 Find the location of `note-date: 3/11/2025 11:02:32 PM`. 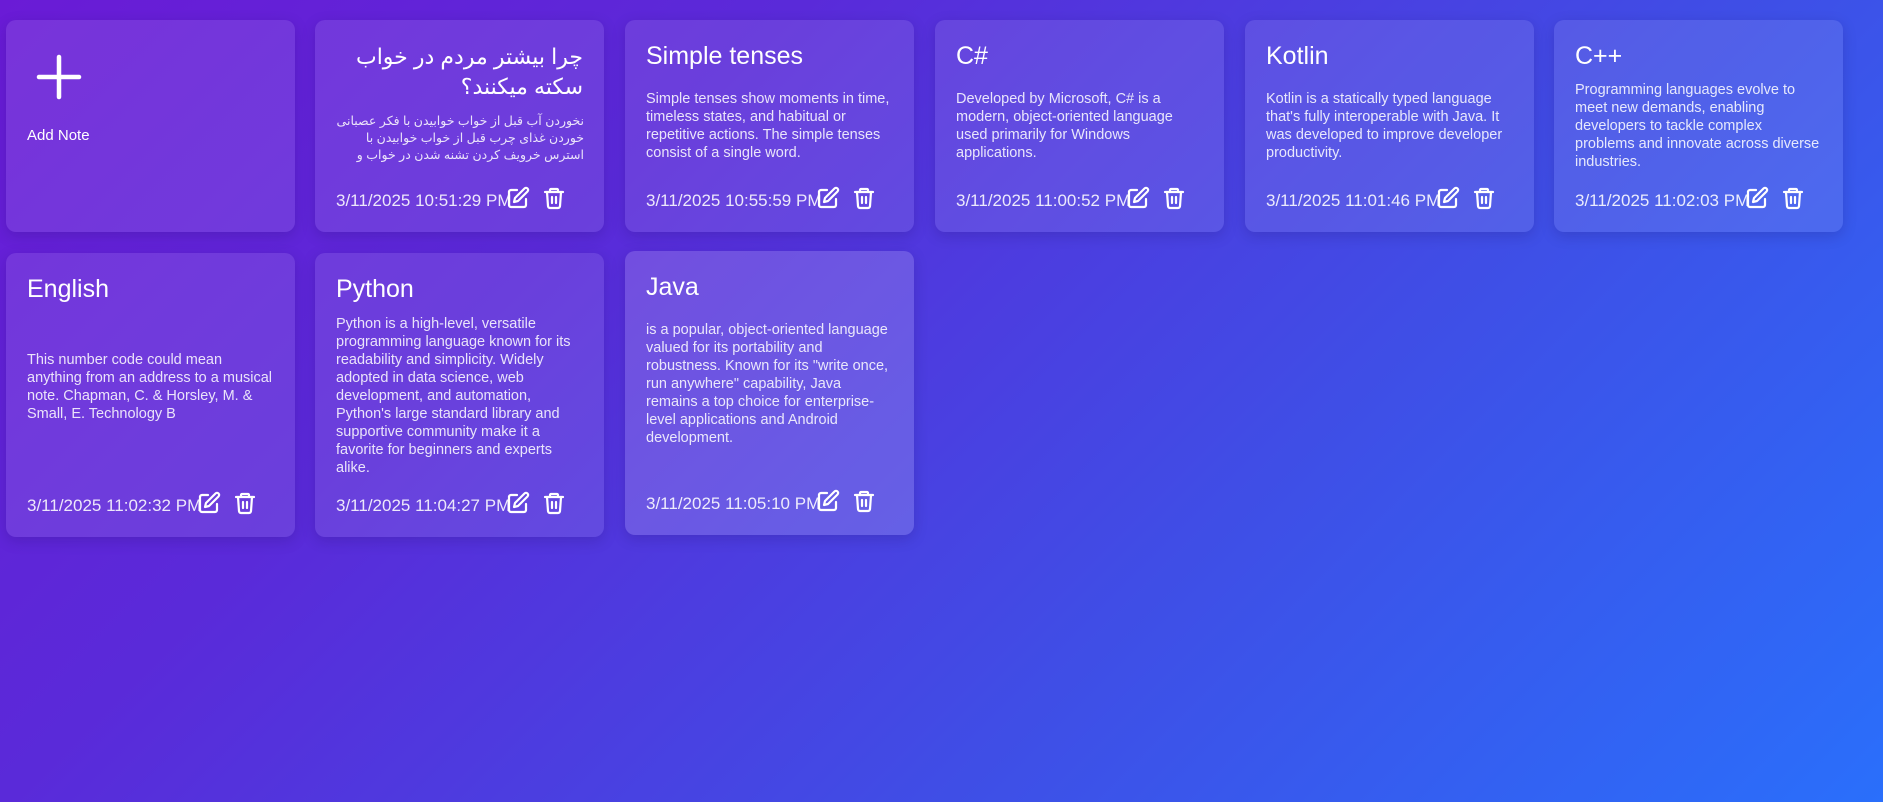

note-date: 3/11/2025 11:02:32 PM is located at coordinates (114, 505).